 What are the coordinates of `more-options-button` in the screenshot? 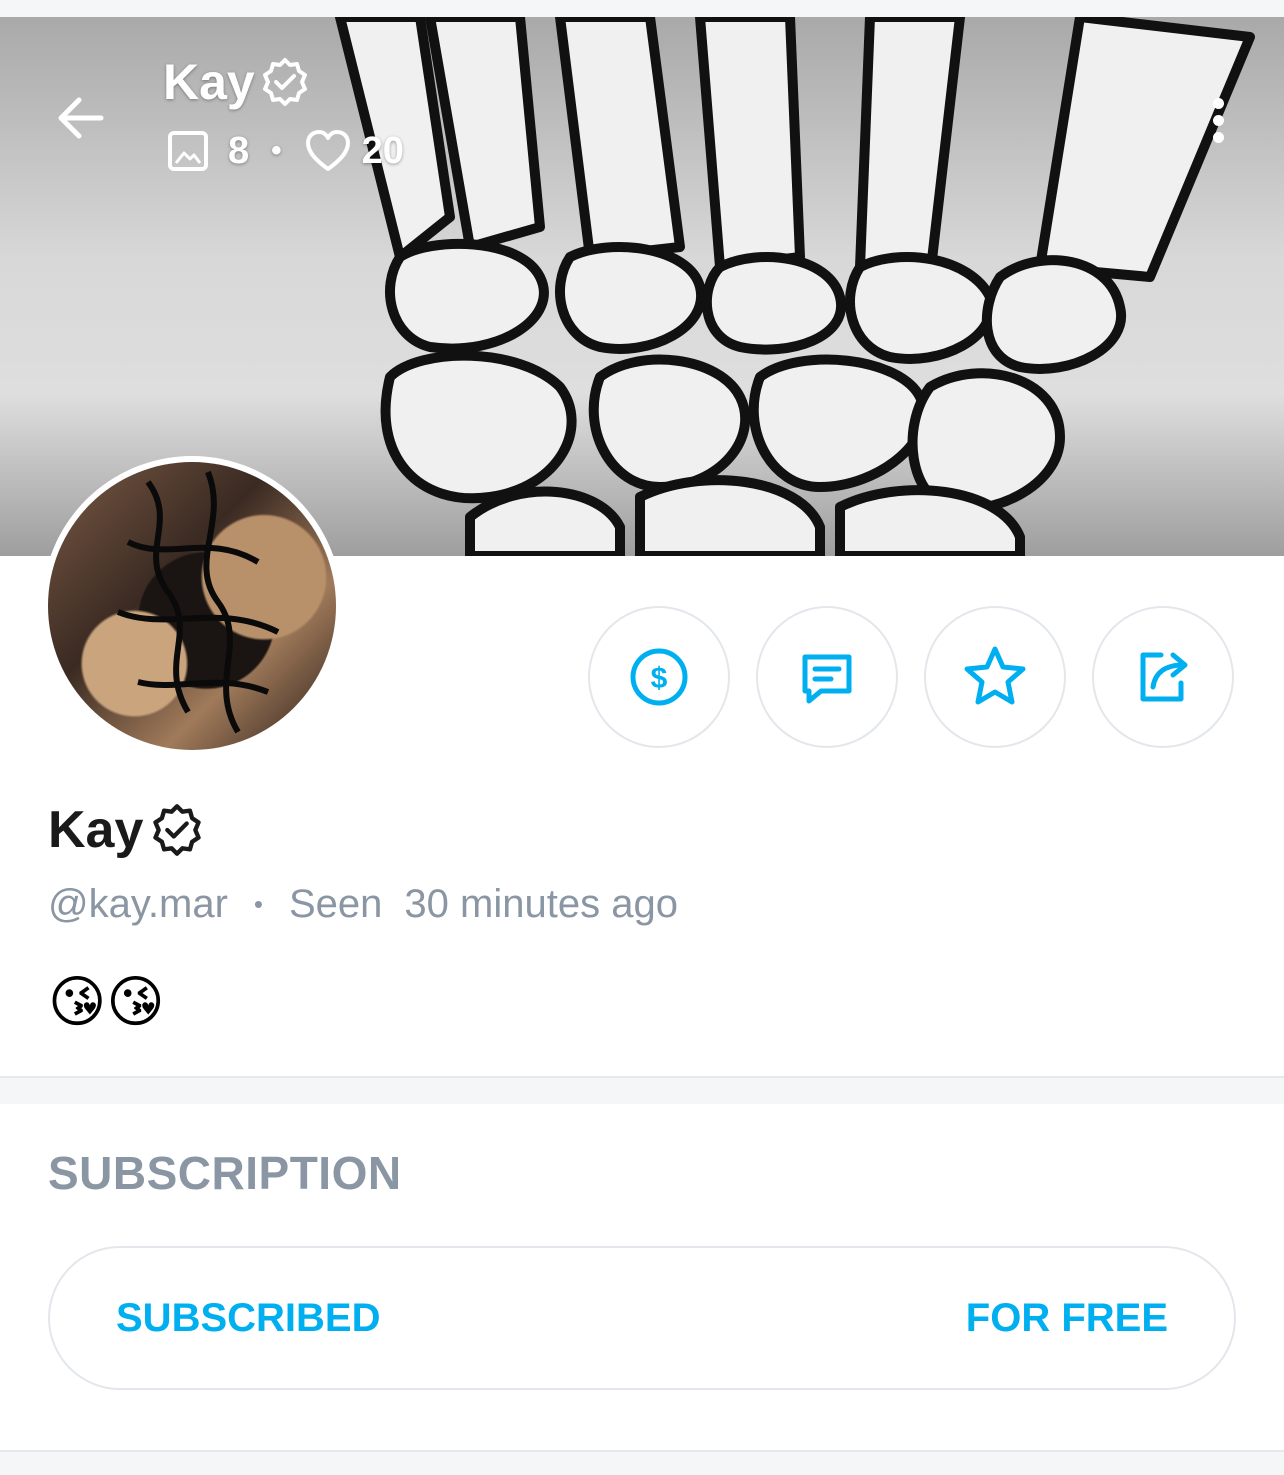 It's located at (1218, 120).